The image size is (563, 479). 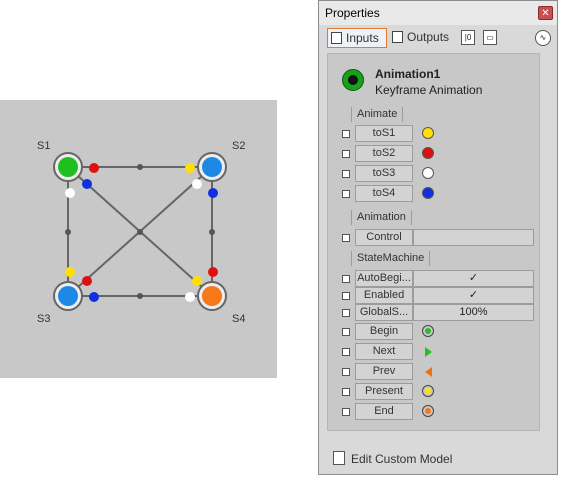 I want to click on tab-inputs-label: Inputs, so click(x=362, y=38).